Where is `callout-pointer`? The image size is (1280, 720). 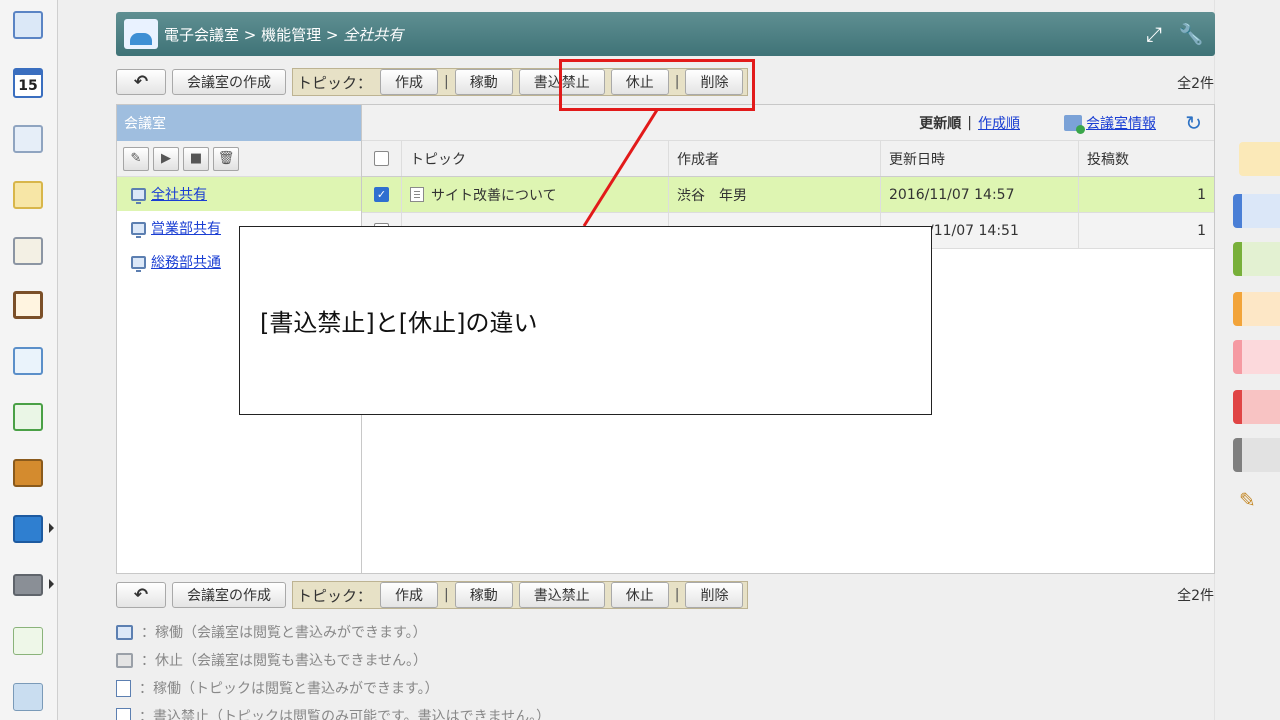 callout-pointer is located at coordinates (620, 168).